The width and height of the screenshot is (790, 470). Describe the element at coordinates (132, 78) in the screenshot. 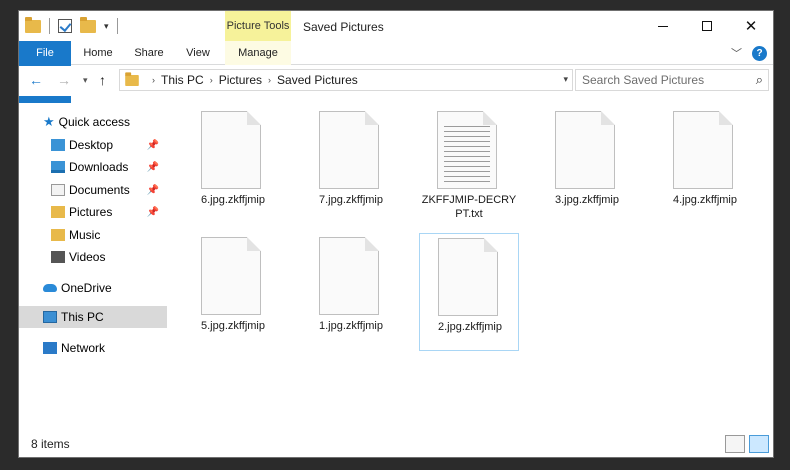

I see `location-folder-icon` at that location.